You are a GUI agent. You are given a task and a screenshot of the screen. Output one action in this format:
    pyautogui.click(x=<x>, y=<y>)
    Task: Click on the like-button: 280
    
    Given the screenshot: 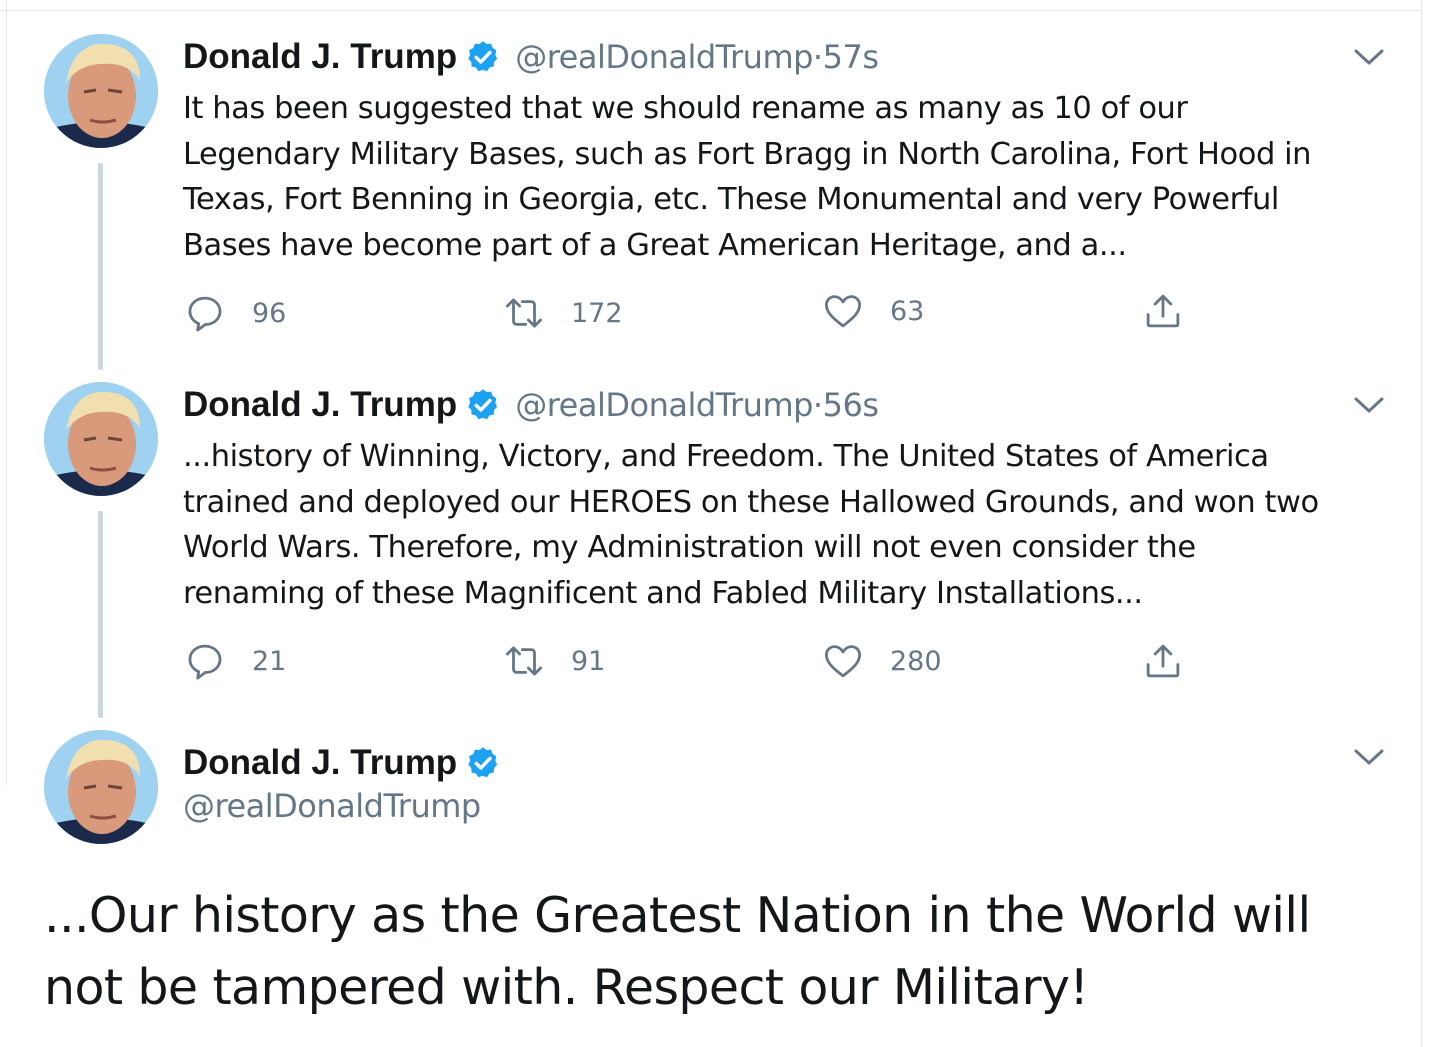 What is the action you would take?
    pyautogui.click(x=882, y=661)
    